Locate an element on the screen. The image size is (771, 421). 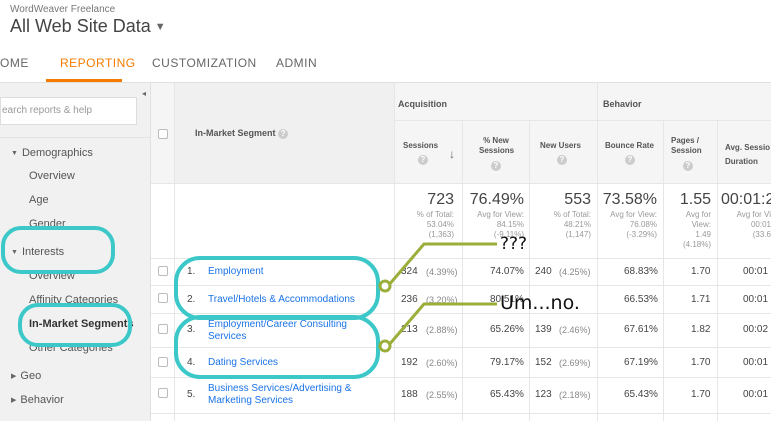
sessions-percent: (3.20%) is located at coordinates (442, 300).